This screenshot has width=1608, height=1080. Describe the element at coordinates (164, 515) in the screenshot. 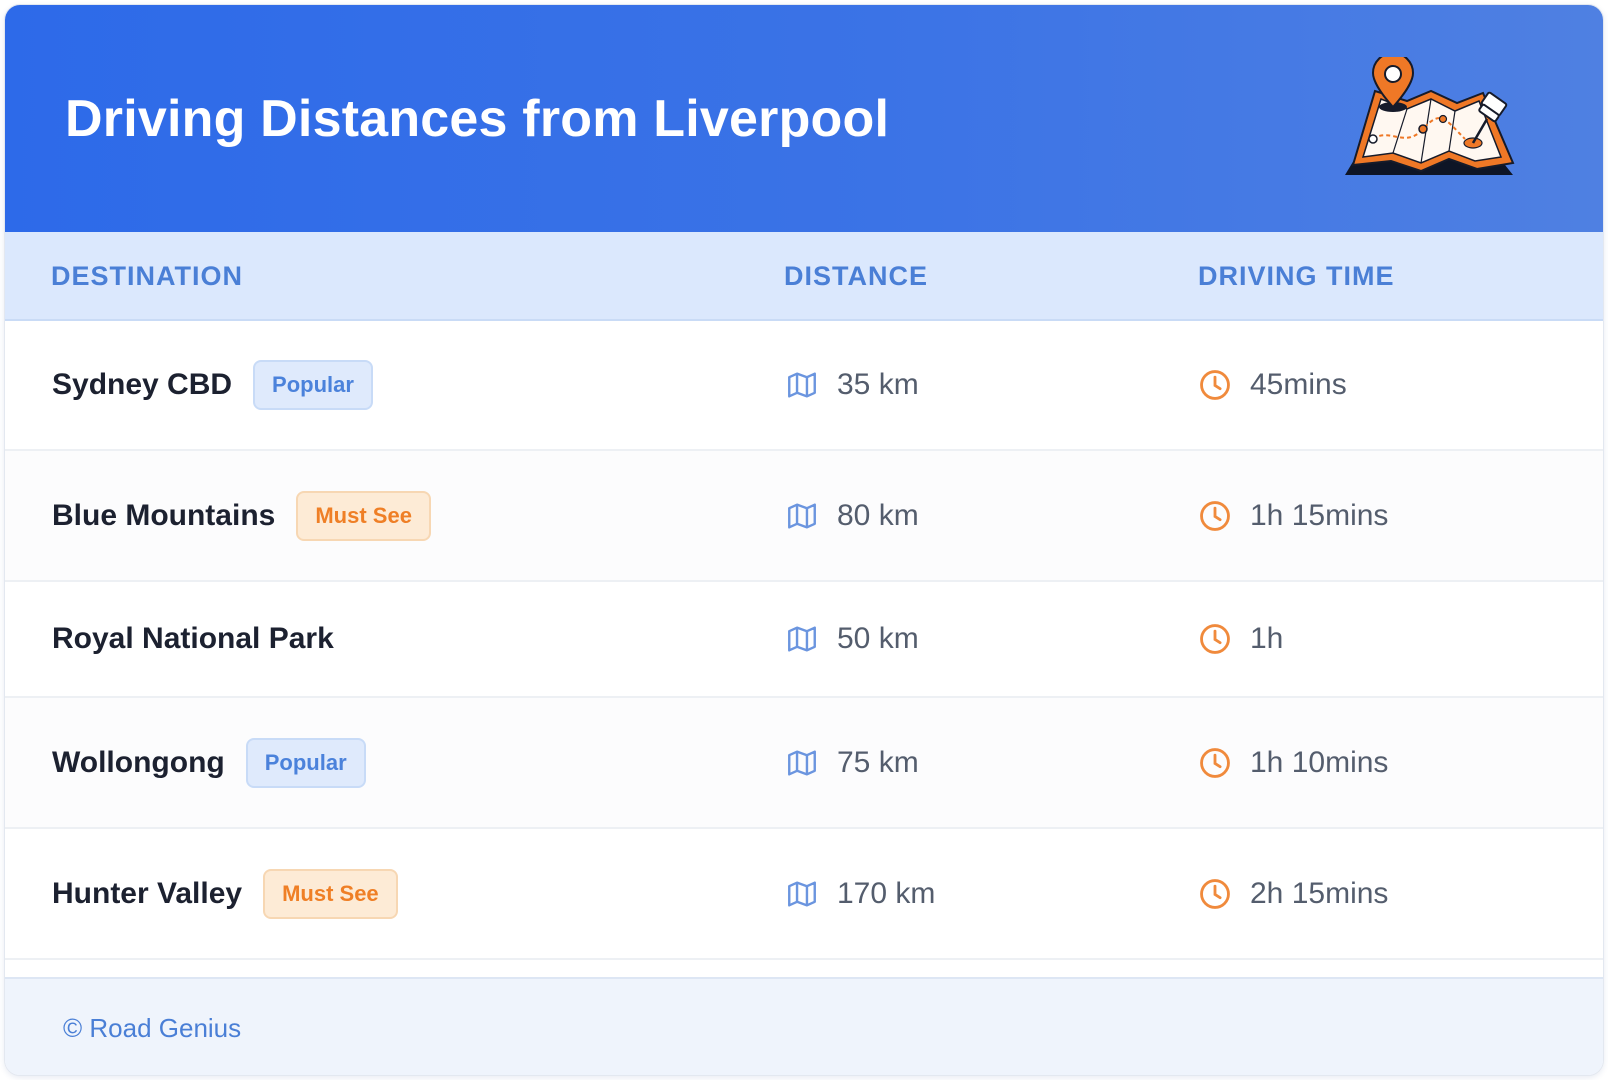

I see `destination-name: Blue Mountains` at that location.